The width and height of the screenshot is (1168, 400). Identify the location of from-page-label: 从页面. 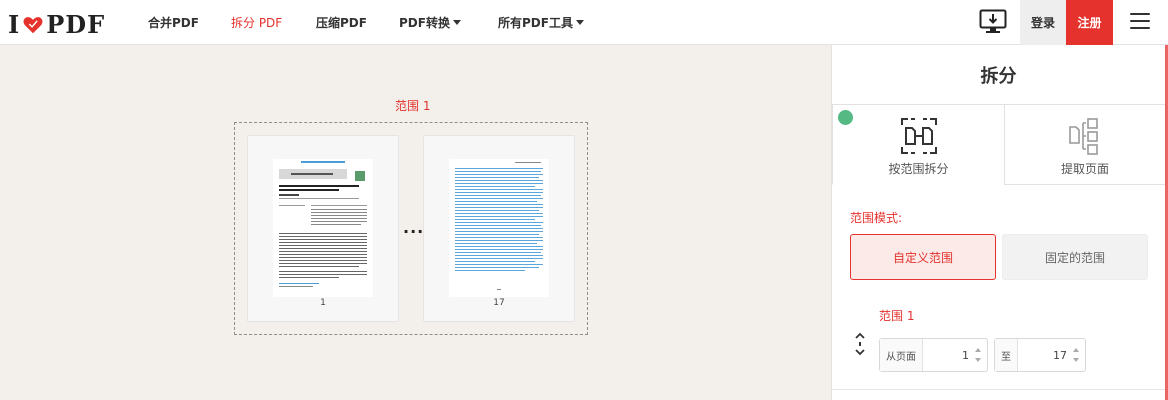
(901, 355).